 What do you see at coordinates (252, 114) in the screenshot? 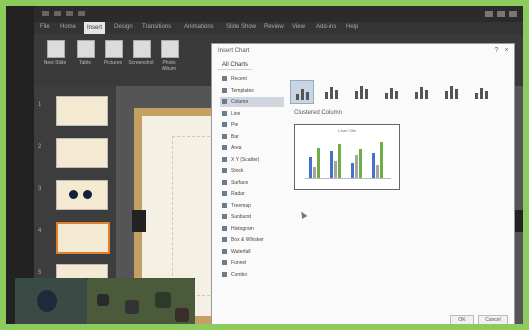
I see `chart-category-line: Line` at bounding box center [252, 114].